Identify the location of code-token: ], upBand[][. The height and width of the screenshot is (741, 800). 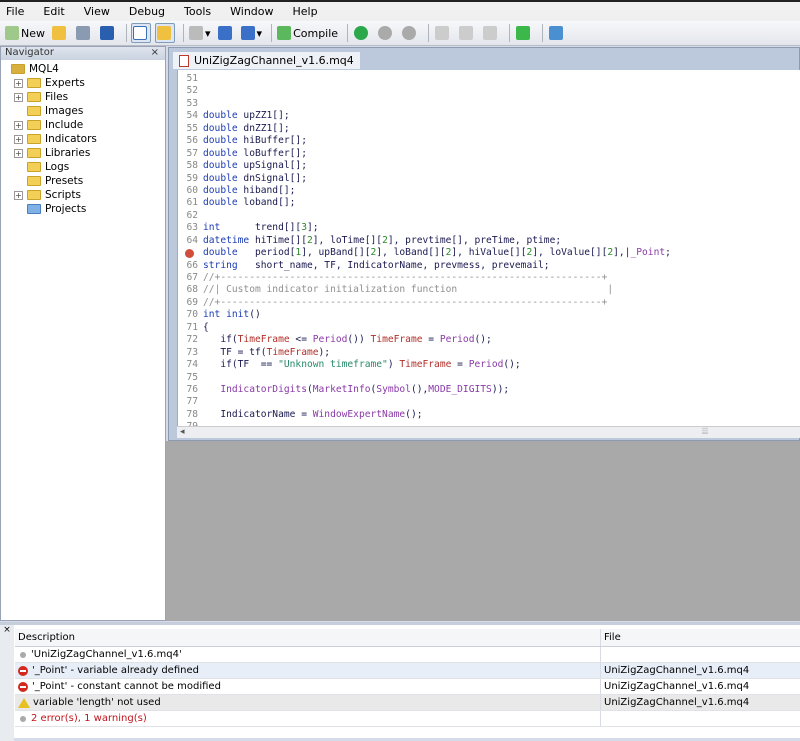
(336, 253).